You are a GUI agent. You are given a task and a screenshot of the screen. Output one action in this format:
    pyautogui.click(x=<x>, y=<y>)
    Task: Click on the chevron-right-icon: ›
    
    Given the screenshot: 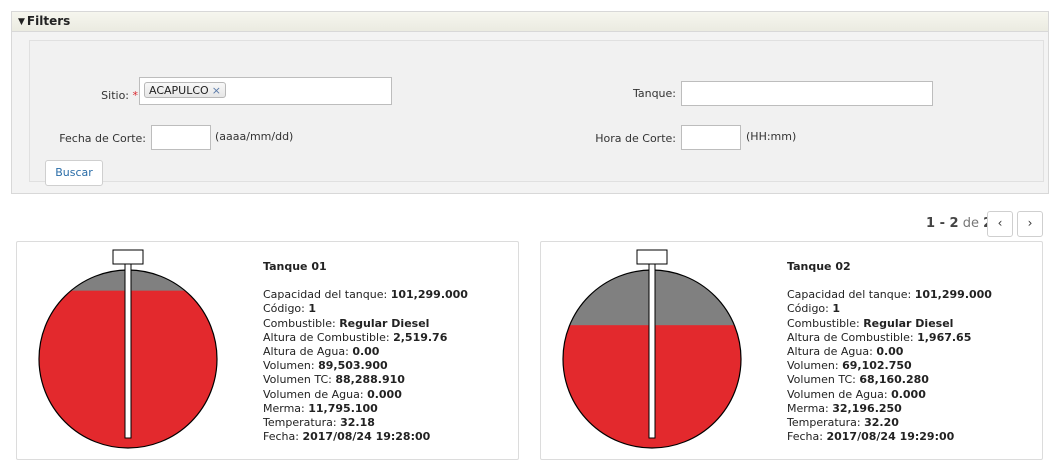 What is the action you would take?
    pyautogui.click(x=1030, y=223)
    